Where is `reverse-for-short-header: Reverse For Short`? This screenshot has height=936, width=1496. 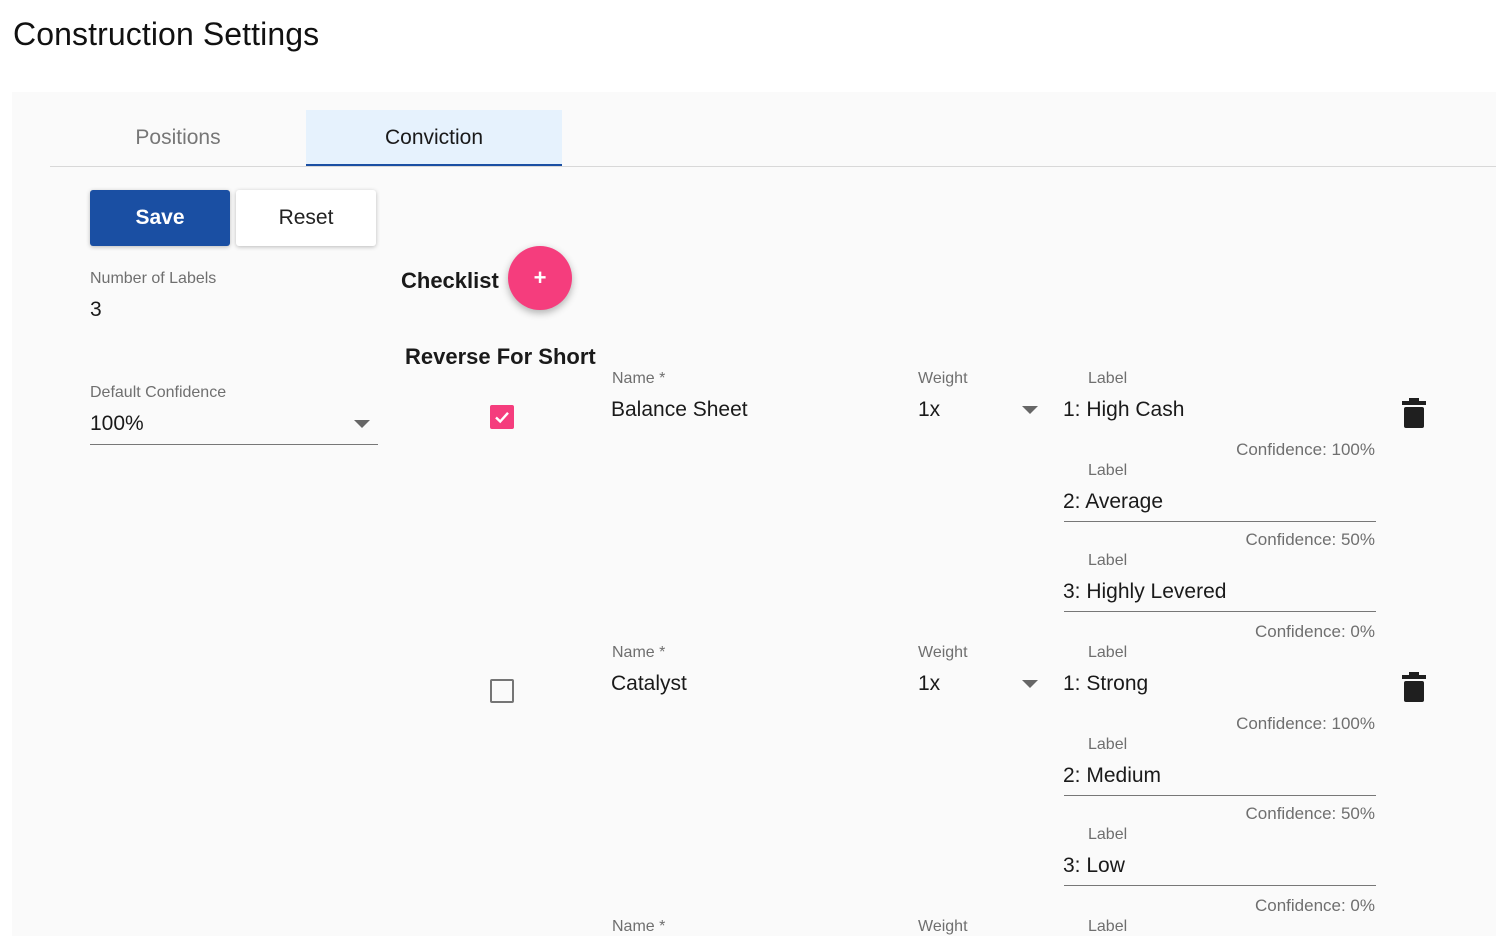
reverse-for-short-header: Reverse For Short is located at coordinates (500, 356).